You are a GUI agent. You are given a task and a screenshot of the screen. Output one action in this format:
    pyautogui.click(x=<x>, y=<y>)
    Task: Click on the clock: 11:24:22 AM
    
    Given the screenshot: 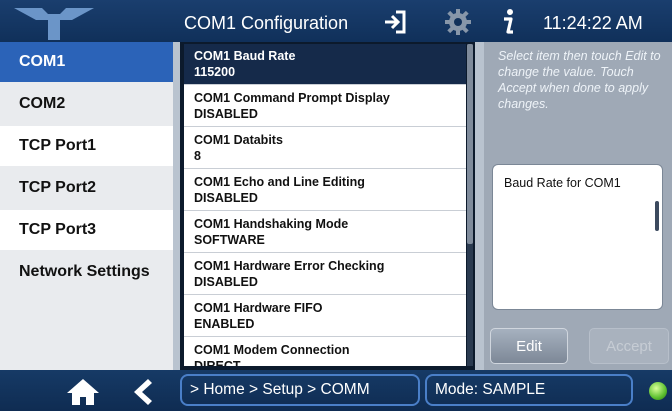 What is the action you would take?
    pyautogui.click(x=593, y=23)
    